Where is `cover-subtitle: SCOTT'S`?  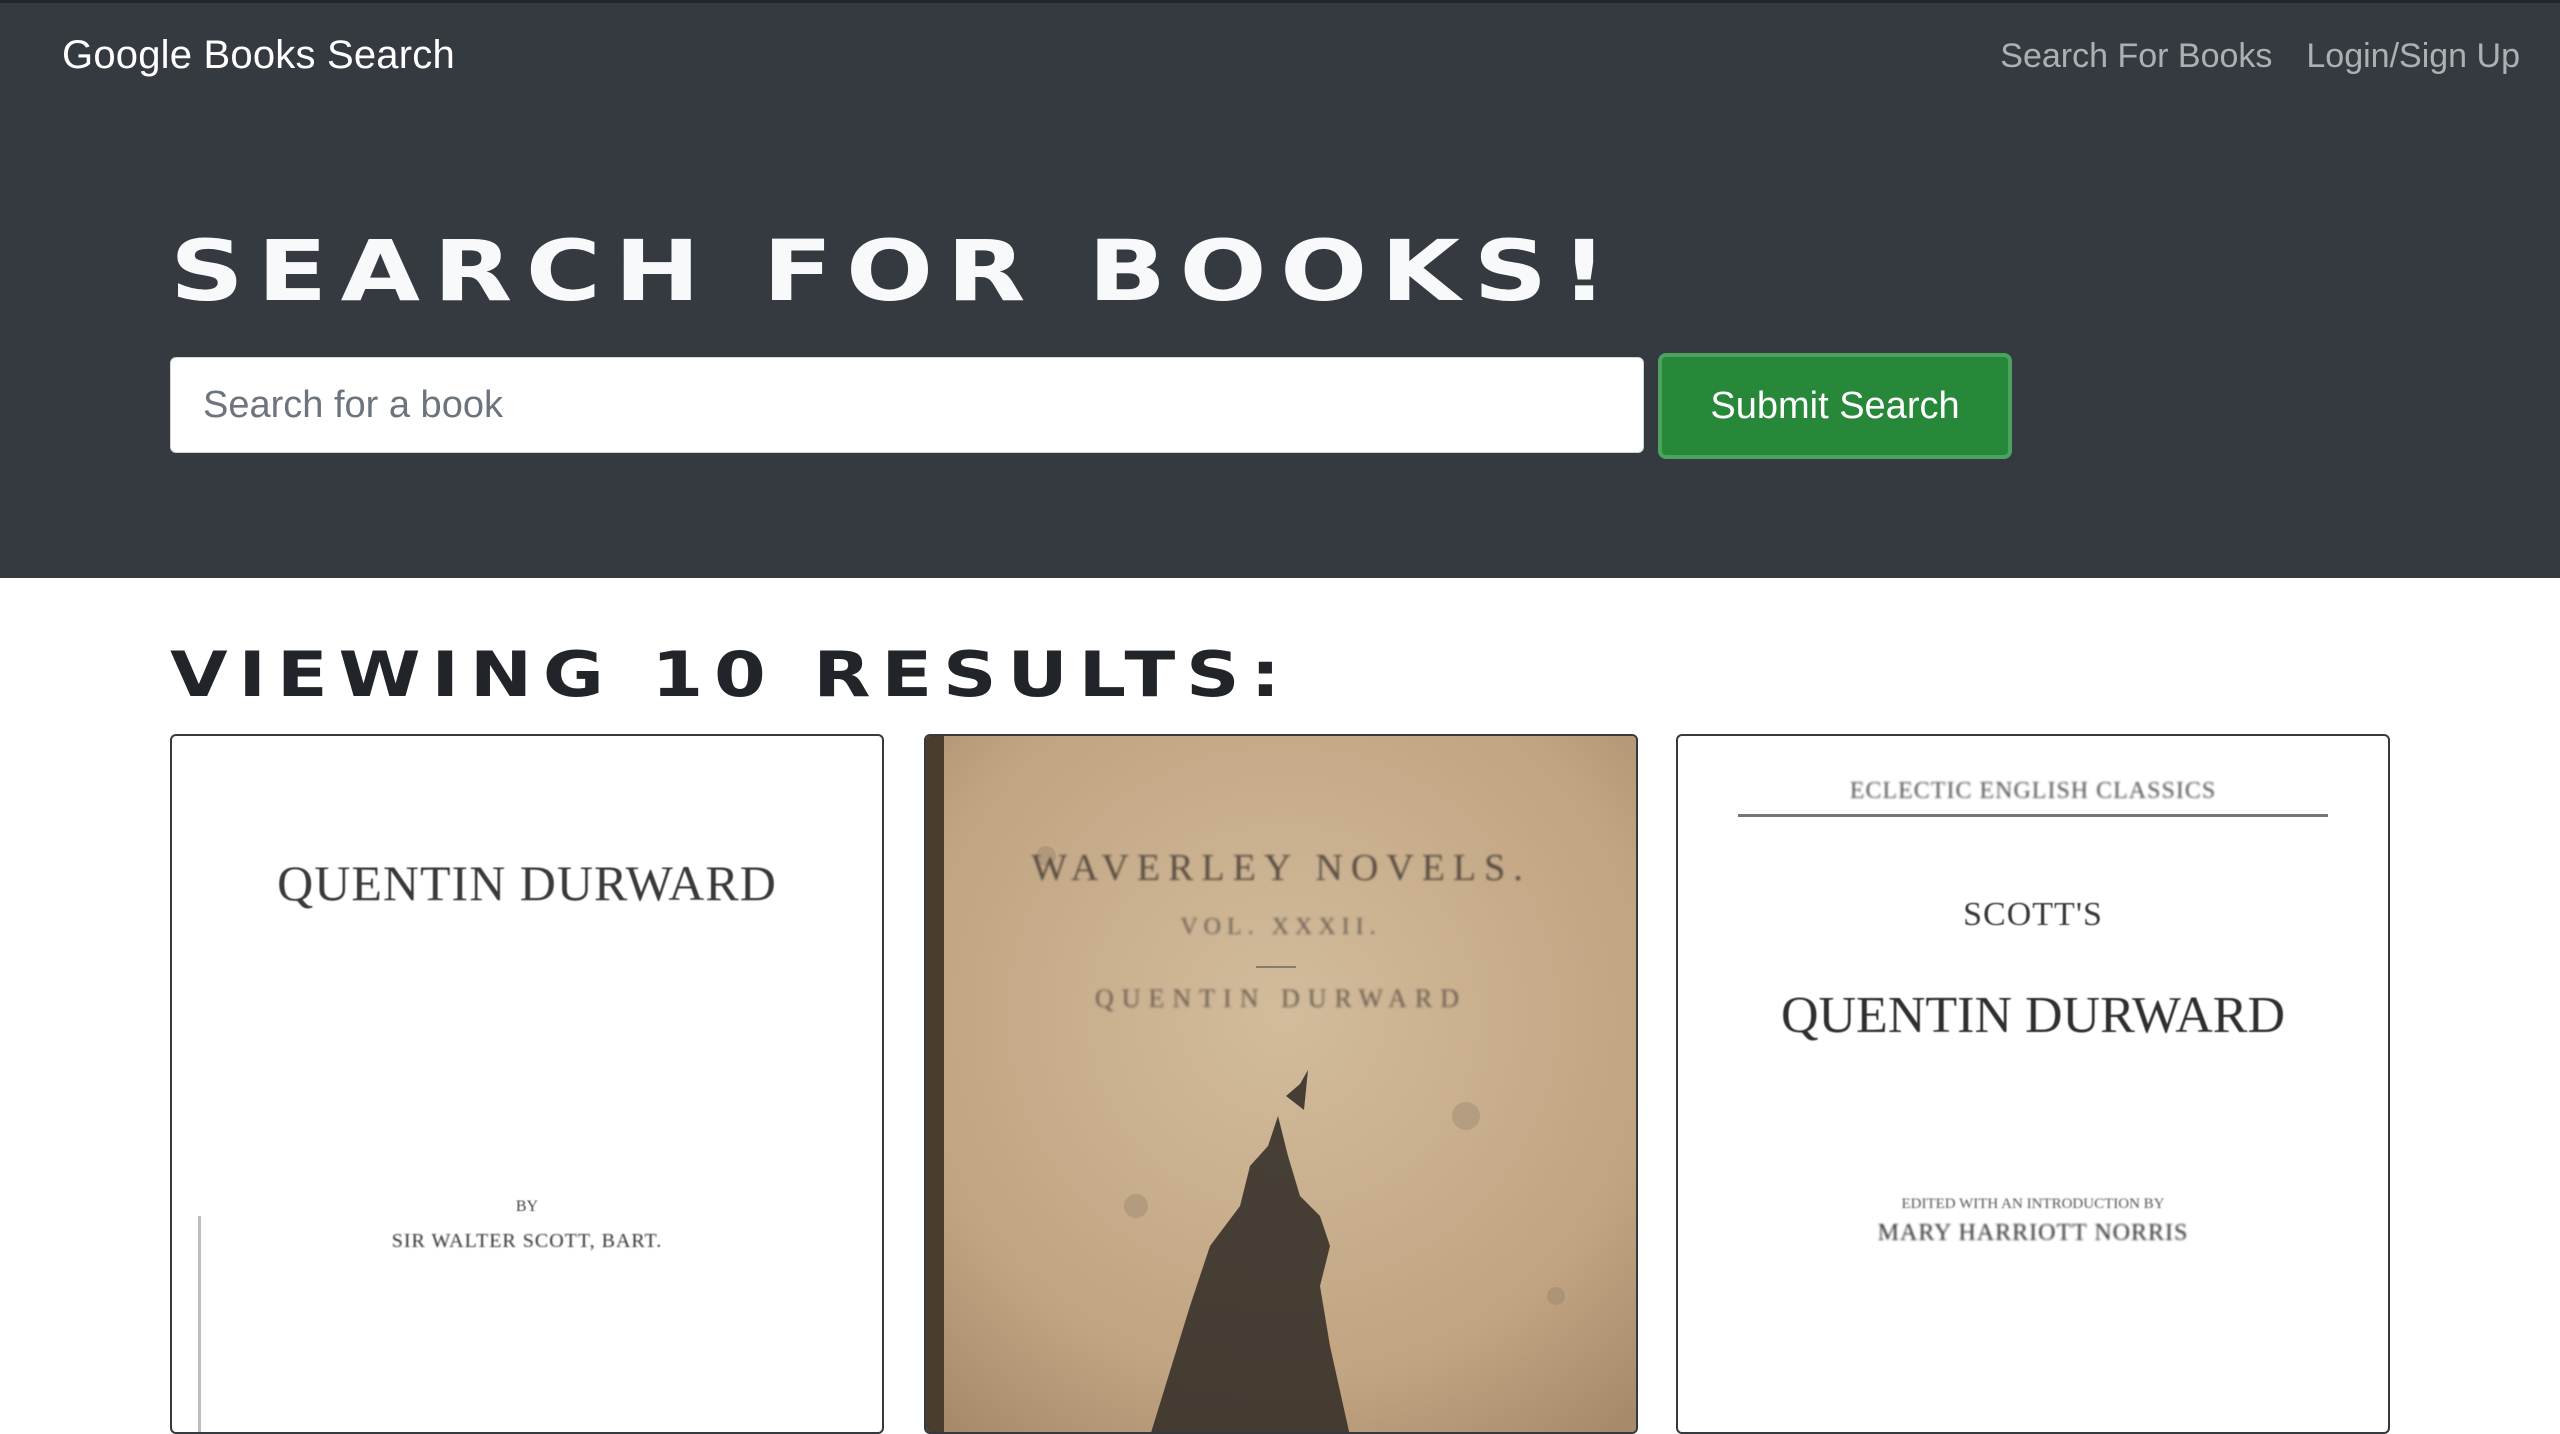
cover-subtitle: SCOTT'S is located at coordinates (2033, 914).